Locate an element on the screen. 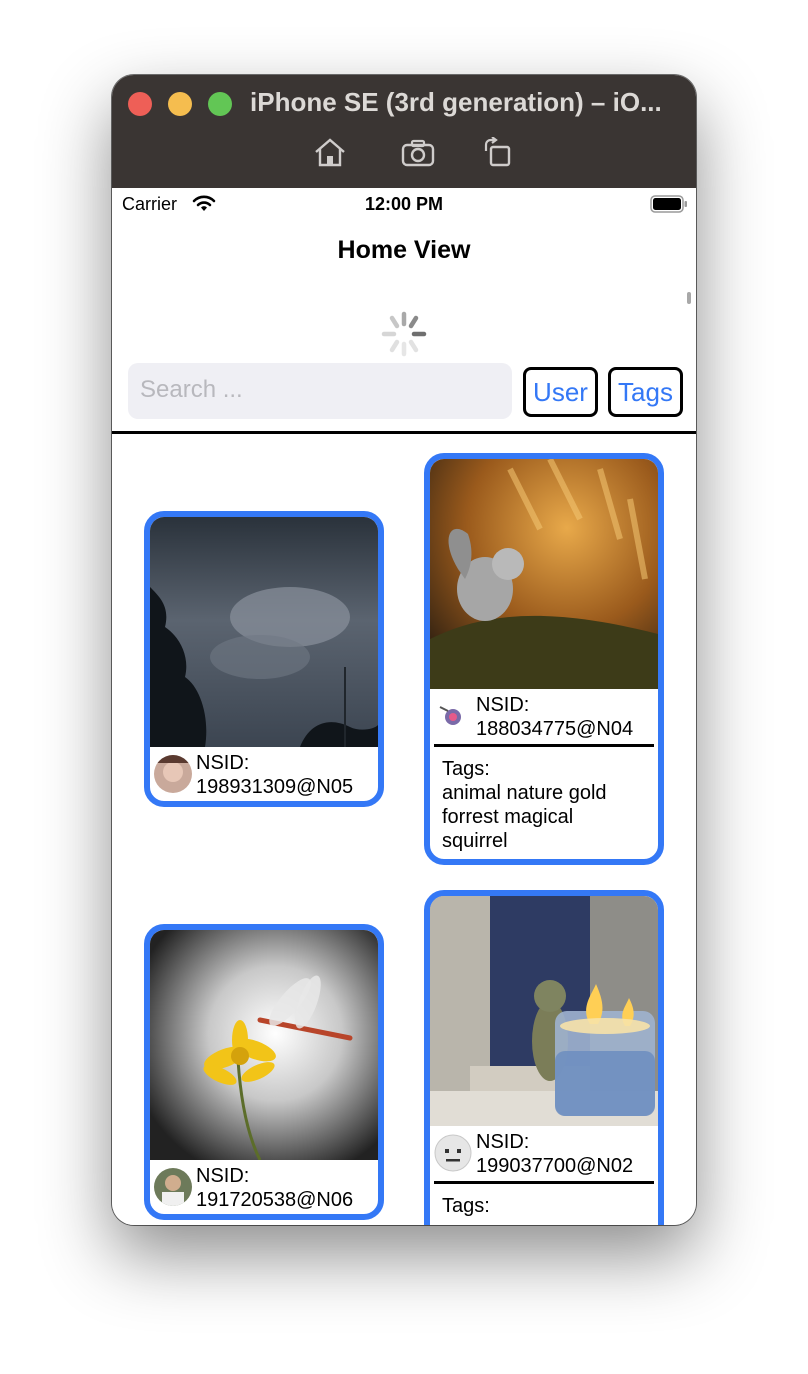 This screenshot has height=1374, width=808. rotate-icon is located at coordinates (498, 152).